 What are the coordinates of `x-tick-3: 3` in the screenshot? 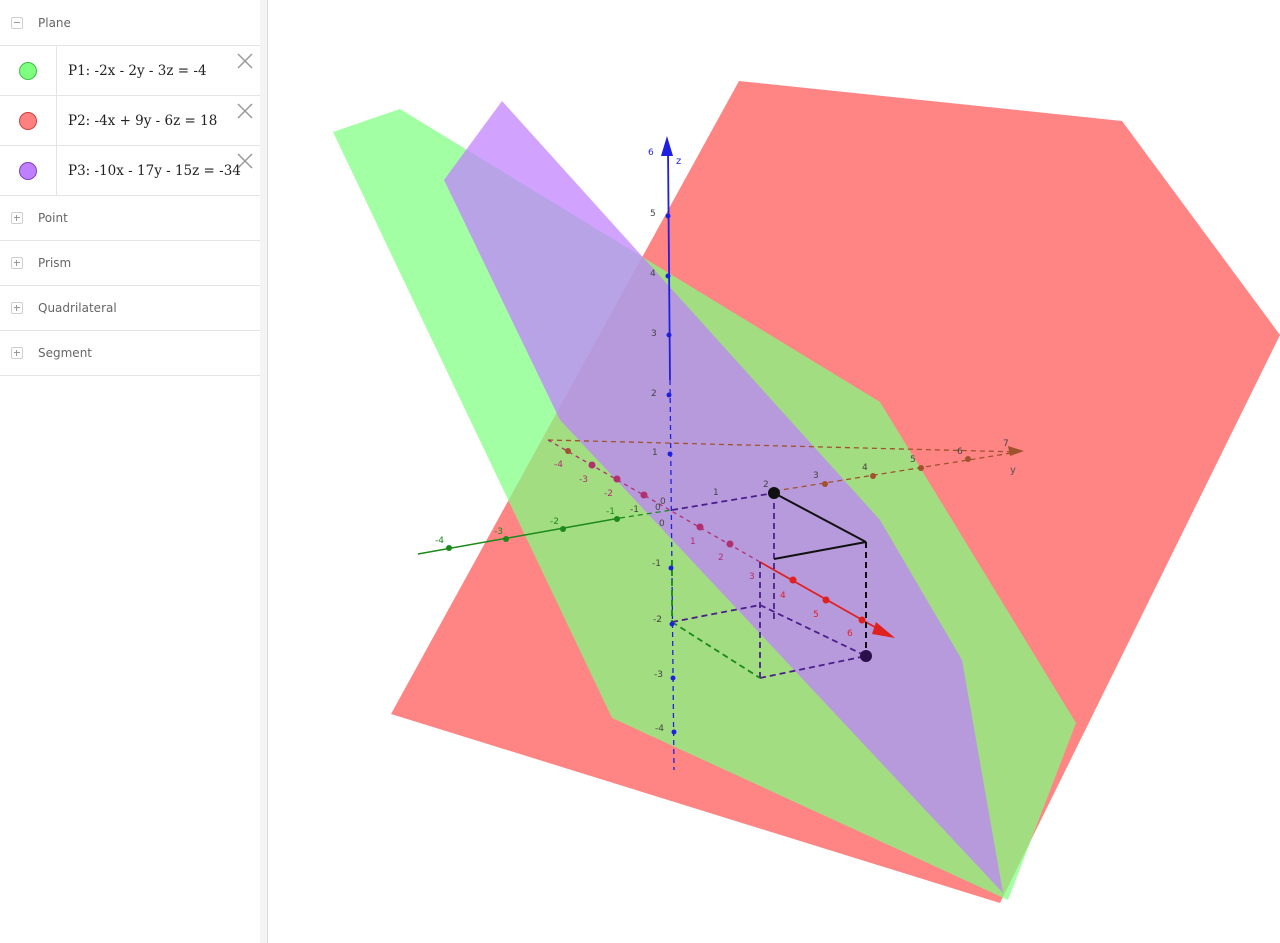 It's located at (752, 577).